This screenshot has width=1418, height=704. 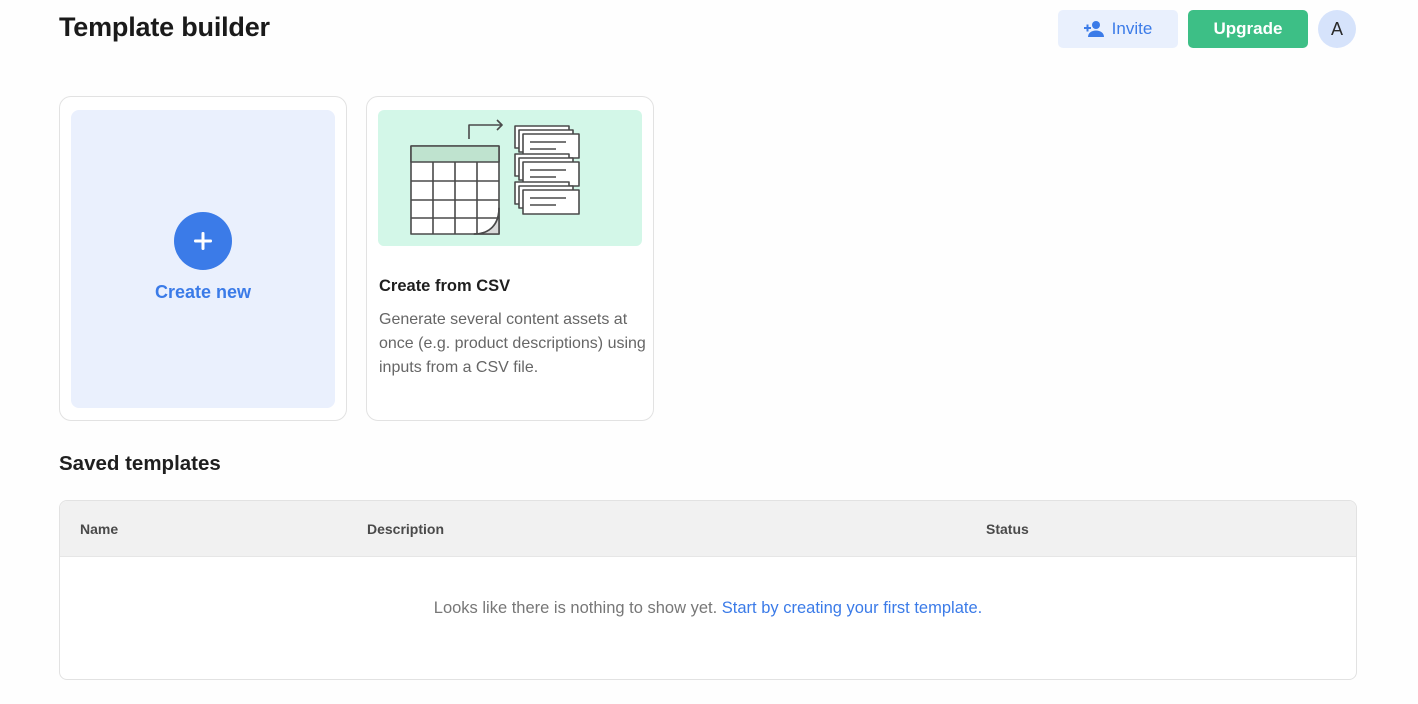 I want to click on column-header-description: Description, so click(x=405, y=529).